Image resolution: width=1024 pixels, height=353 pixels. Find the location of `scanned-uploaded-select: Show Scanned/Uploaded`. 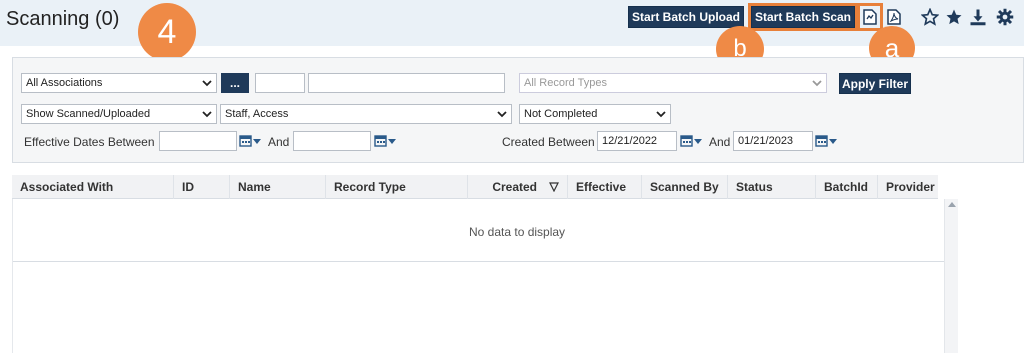

scanned-uploaded-select: Show Scanned/Uploaded is located at coordinates (119, 114).